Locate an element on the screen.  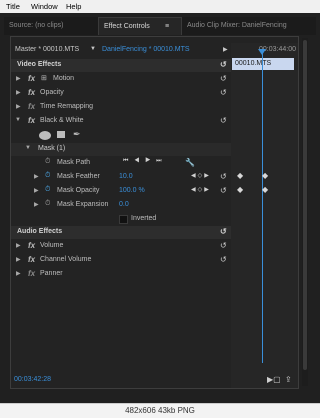
mask-opacity-row: ▶ ⏱ Mask Opacity 100.0 % ◀◇▶ ↺ is located at coordinates (121, 191).